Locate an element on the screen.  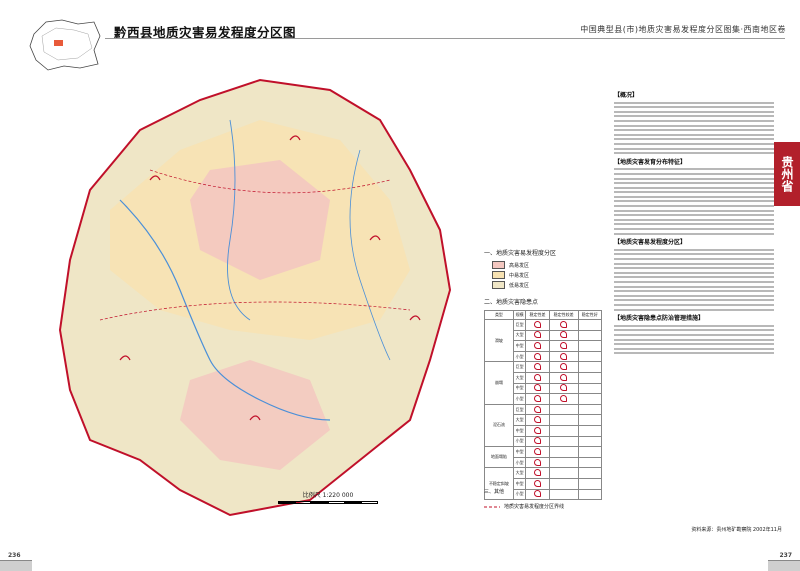
county-marker is located at coordinates (58, 43).